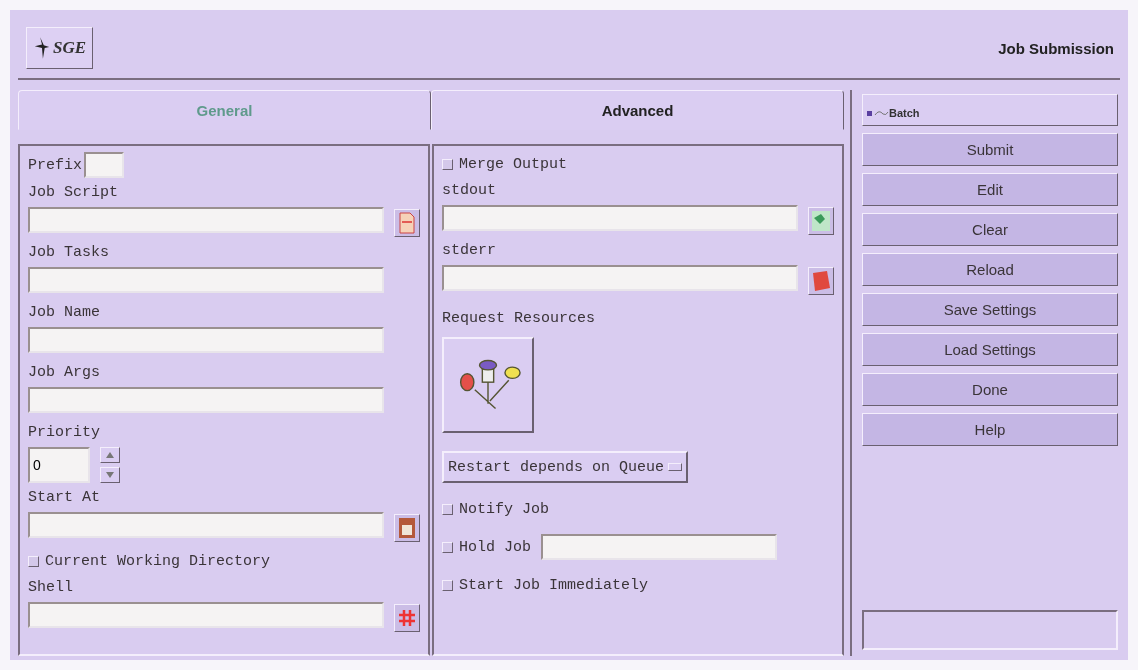  Describe the element at coordinates (990, 269) in the screenshot. I see `action-button: Reload` at that location.